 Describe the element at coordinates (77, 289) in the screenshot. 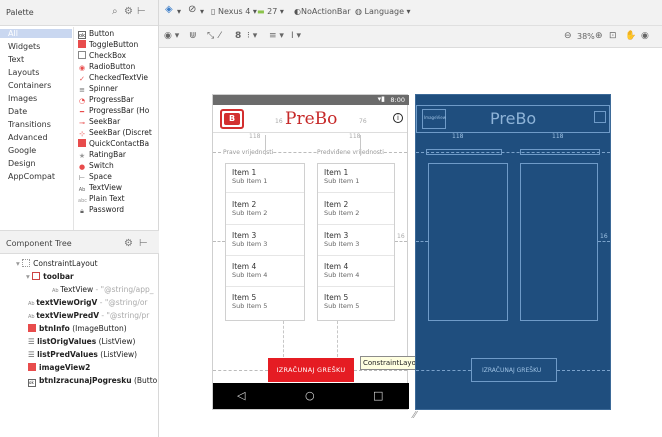

I see `tree-node-label: TextView` at that location.